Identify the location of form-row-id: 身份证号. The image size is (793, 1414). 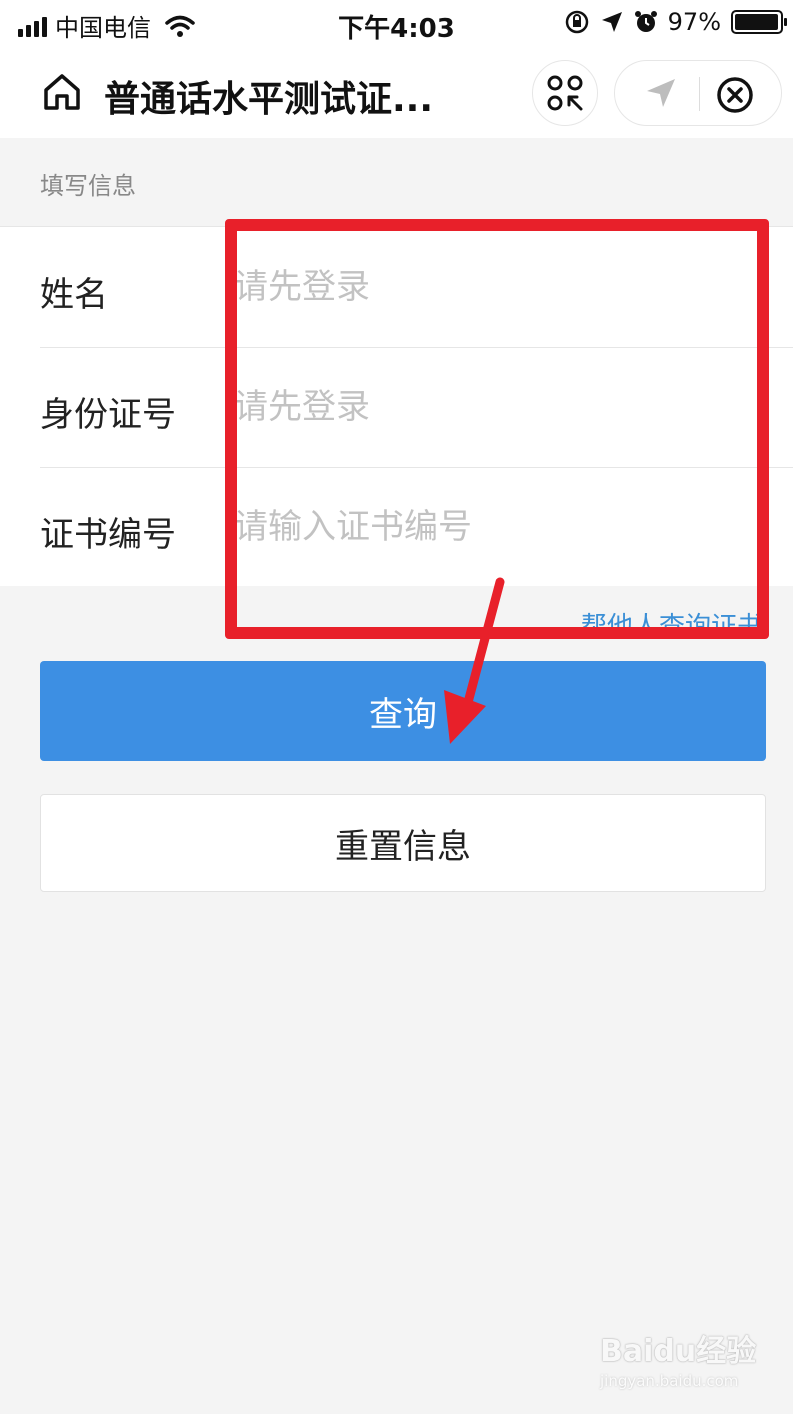
(416, 407).